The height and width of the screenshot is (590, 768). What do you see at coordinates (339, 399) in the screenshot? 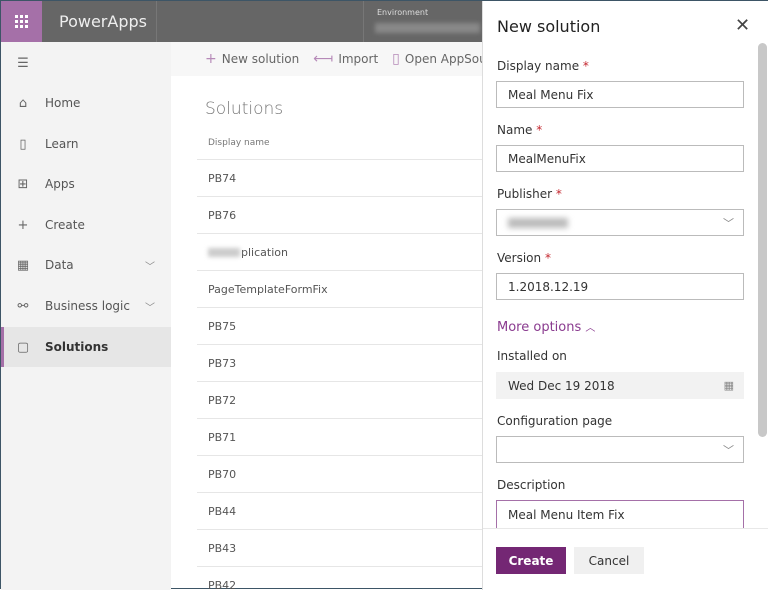
I see `table-row: PB72` at bounding box center [339, 399].